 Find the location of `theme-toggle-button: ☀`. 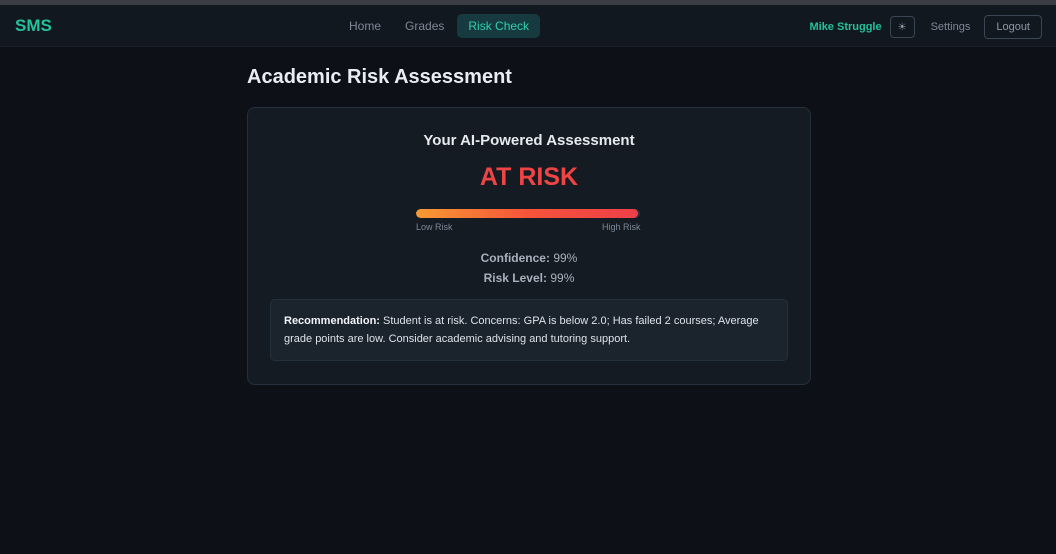

theme-toggle-button: ☀ is located at coordinates (902, 27).